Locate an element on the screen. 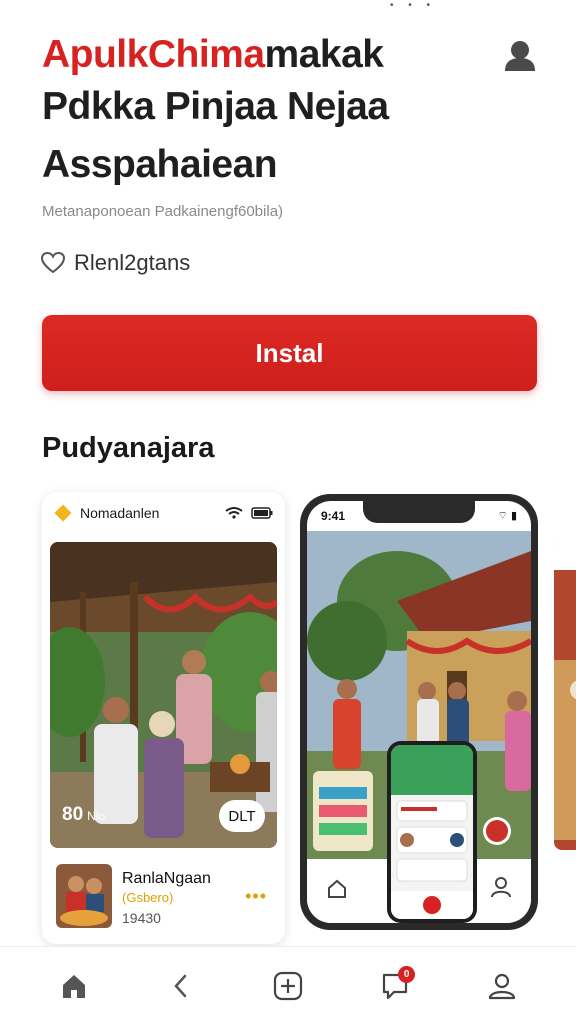 This screenshot has height=1024, width=576. bottom-navigation: 0 is located at coordinates (288, 985).